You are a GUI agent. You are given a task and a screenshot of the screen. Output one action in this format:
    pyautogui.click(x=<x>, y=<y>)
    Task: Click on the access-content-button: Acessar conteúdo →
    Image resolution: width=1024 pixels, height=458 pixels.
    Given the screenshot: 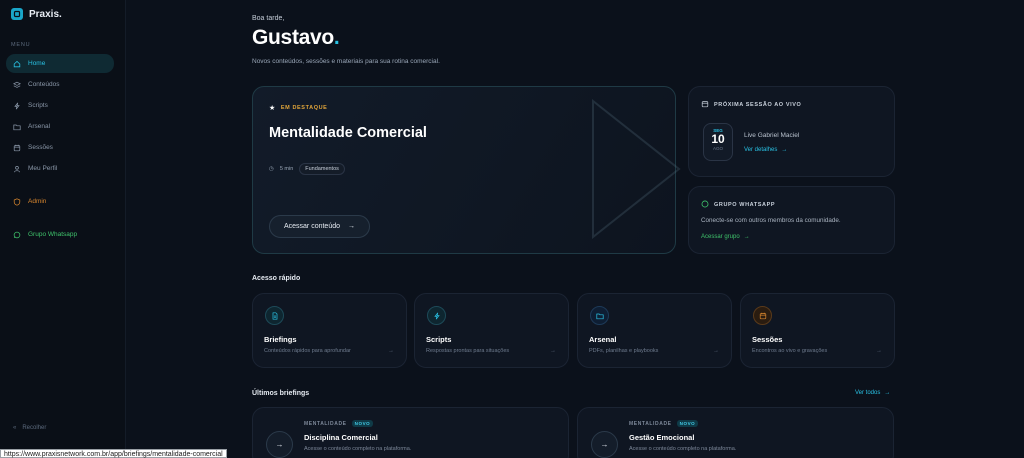 What is the action you would take?
    pyautogui.click(x=319, y=226)
    